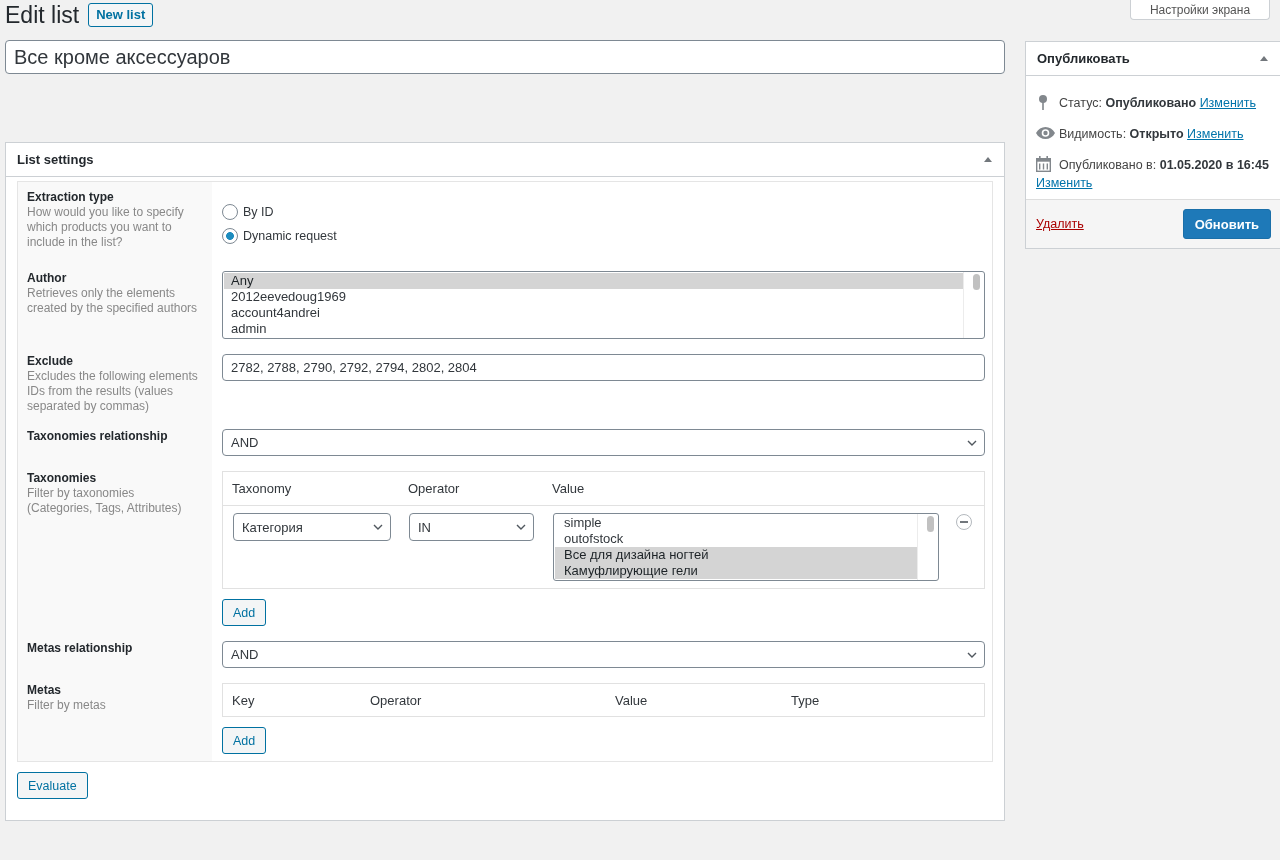 Image resolution: width=1280 pixels, height=860 pixels. What do you see at coordinates (312, 527) in the screenshot?
I see `taxonomy-select: Категория` at bounding box center [312, 527].